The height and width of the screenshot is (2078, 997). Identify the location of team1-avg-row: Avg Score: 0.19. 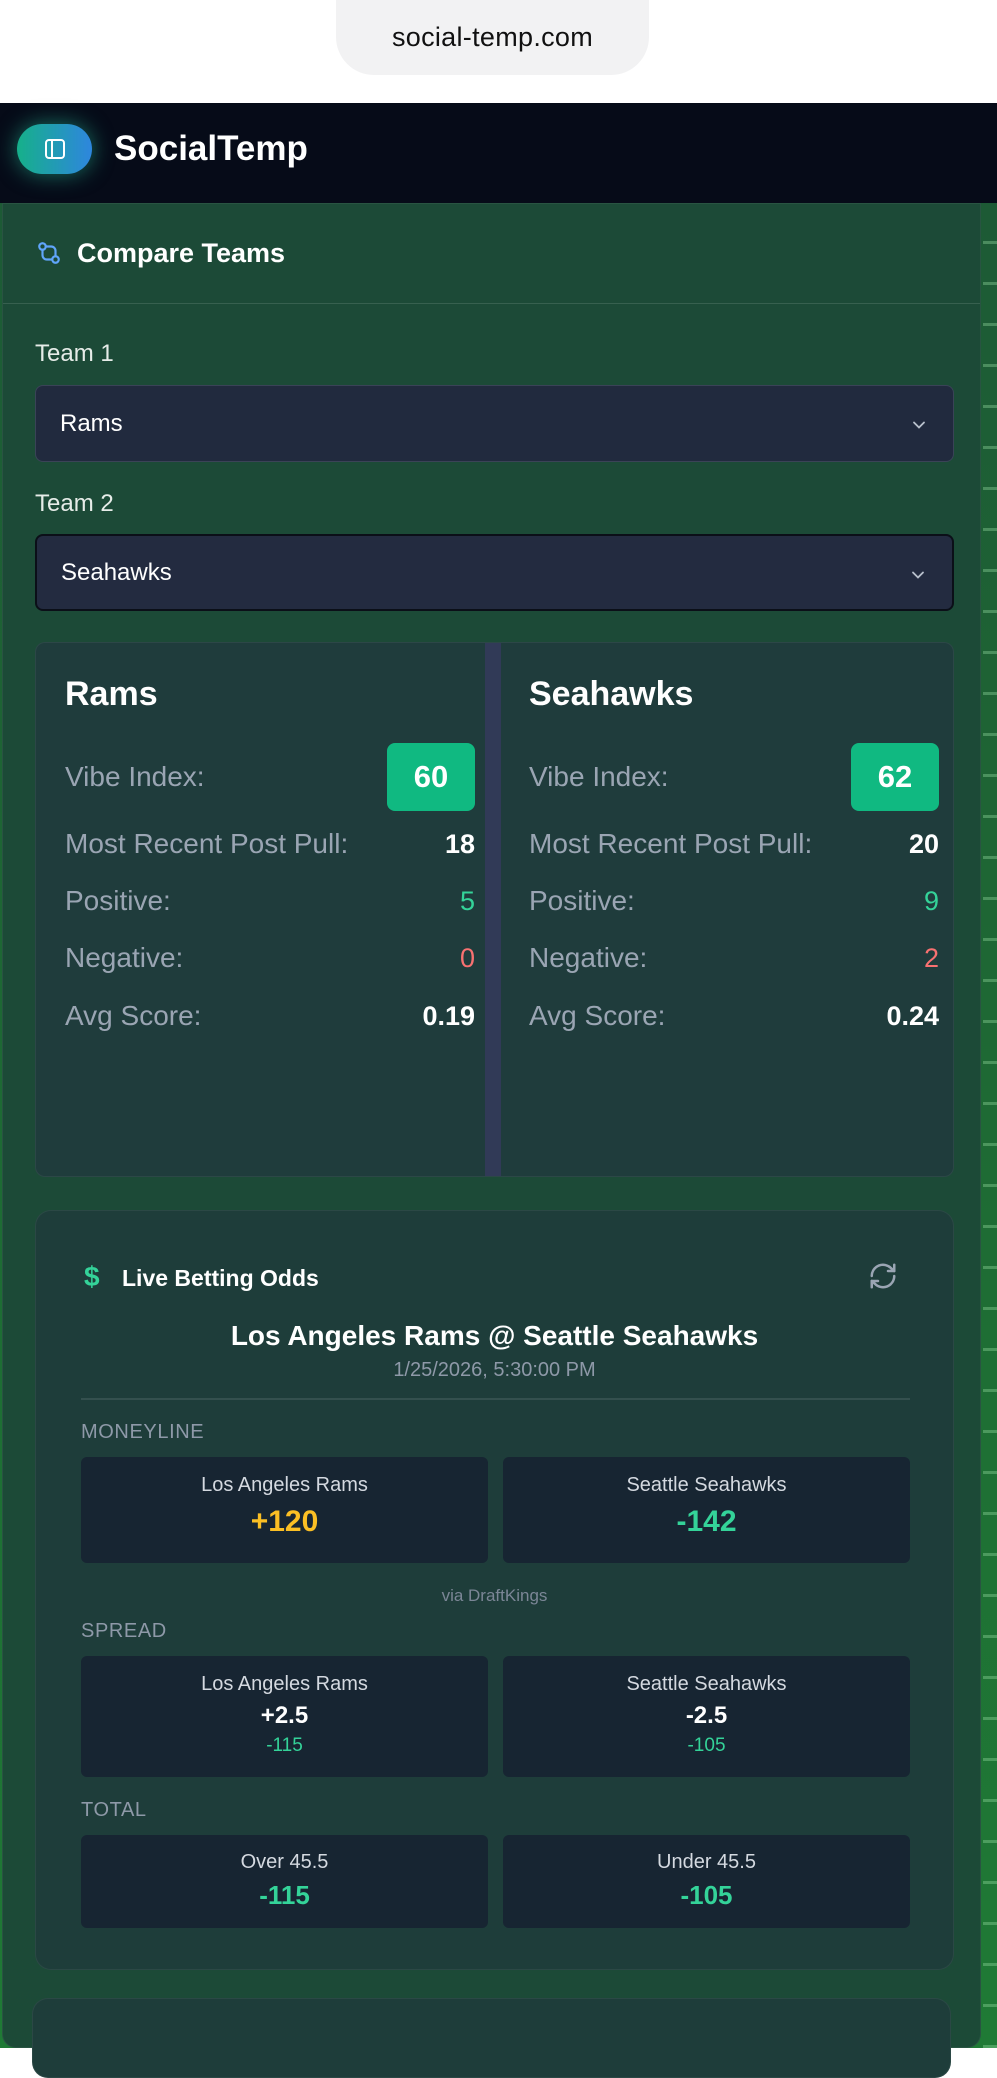
(270, 1016).